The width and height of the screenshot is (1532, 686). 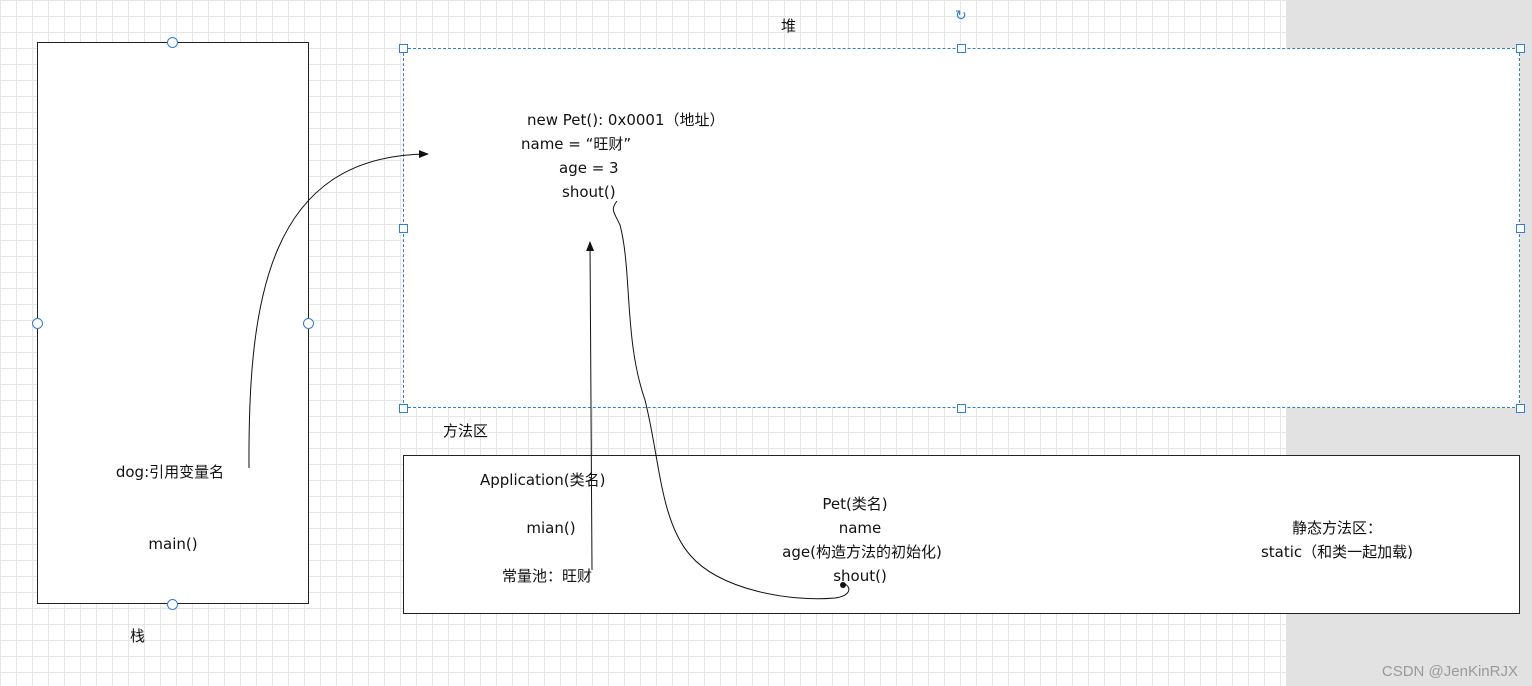 What do you see at coordinates (403, 48) in the screenshot?
I see `heap-resize-handle-nw` at bounding box center [403, 48].